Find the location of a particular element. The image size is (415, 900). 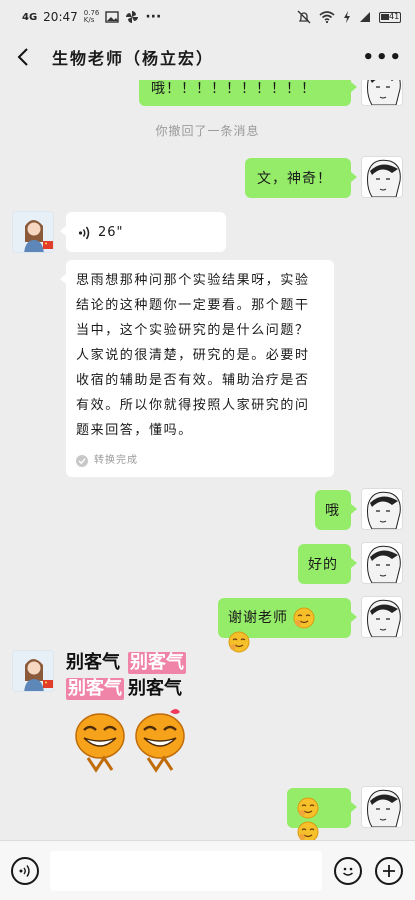

signal-icon is located at coordinates (365, 17).